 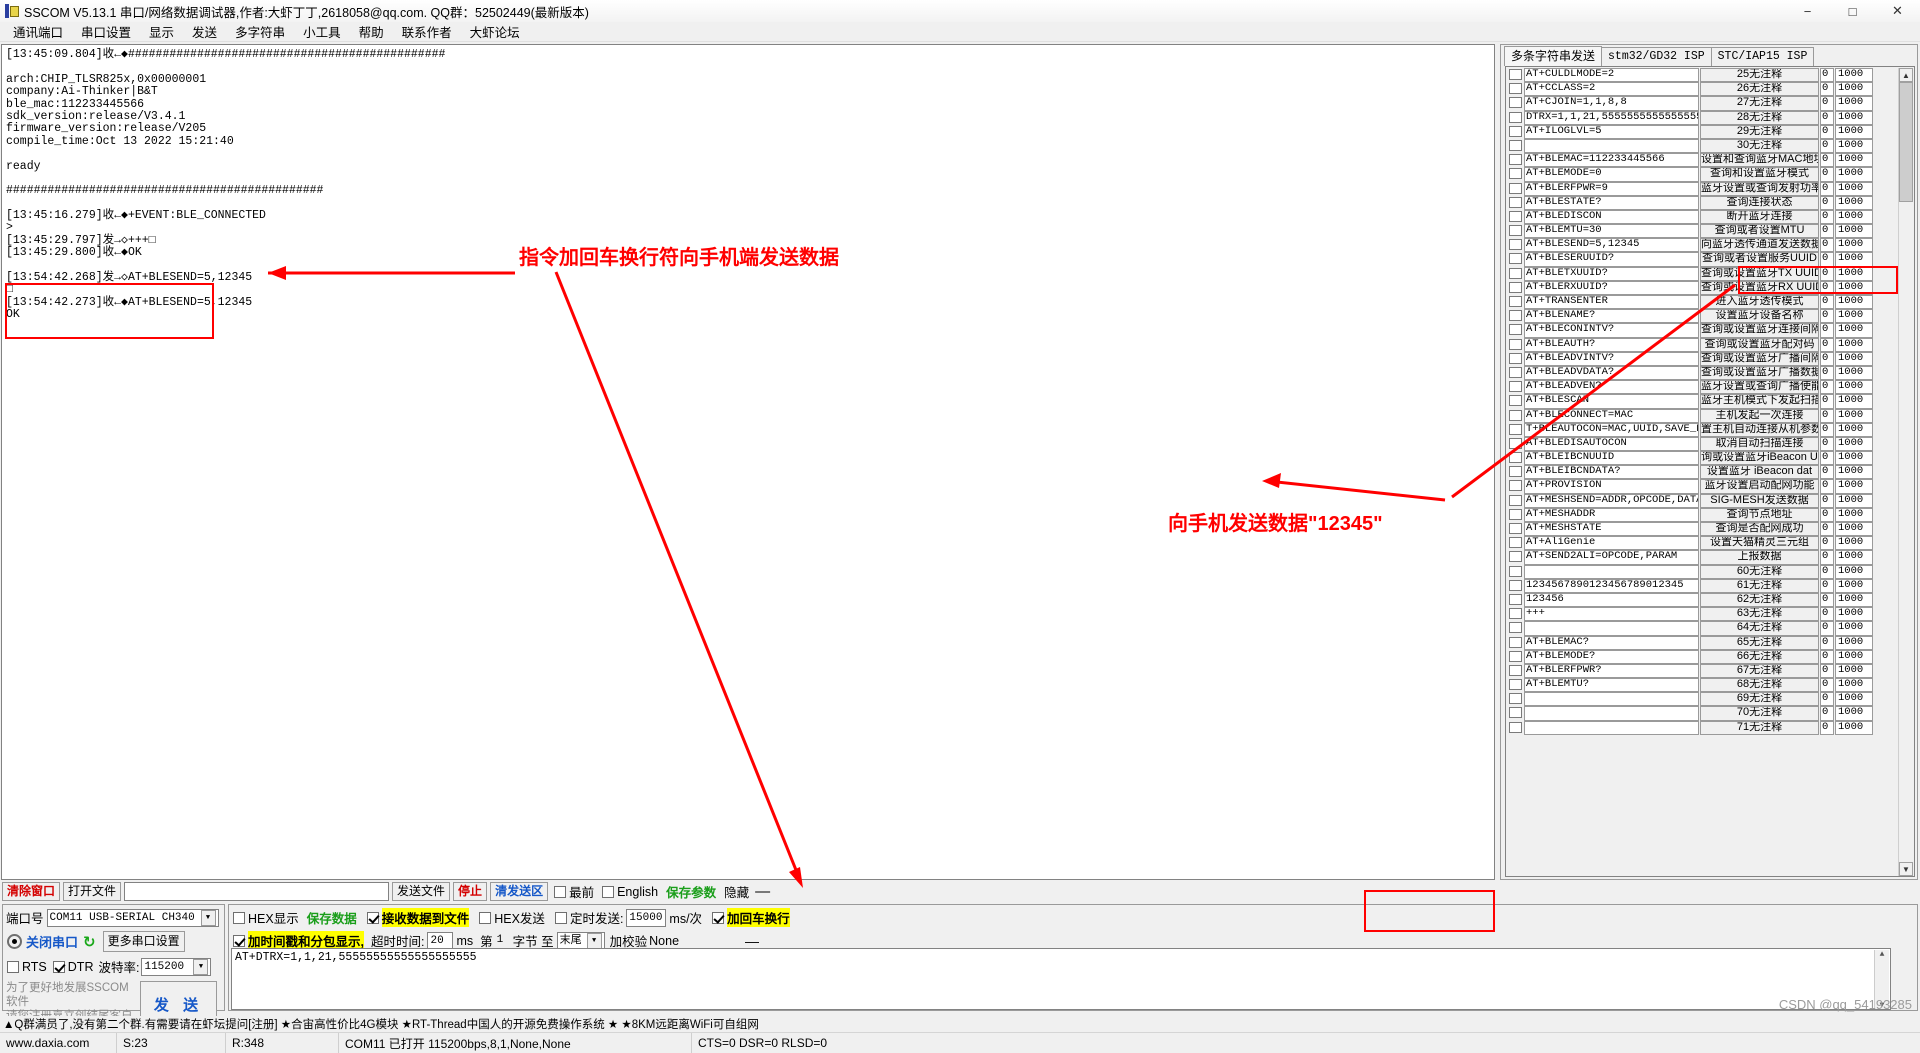 What do you see at coordinates (1553, 56) in the screenshot?
I see `panel-tab-0: 多条字符串发送` at bounding box center [1553, 56].